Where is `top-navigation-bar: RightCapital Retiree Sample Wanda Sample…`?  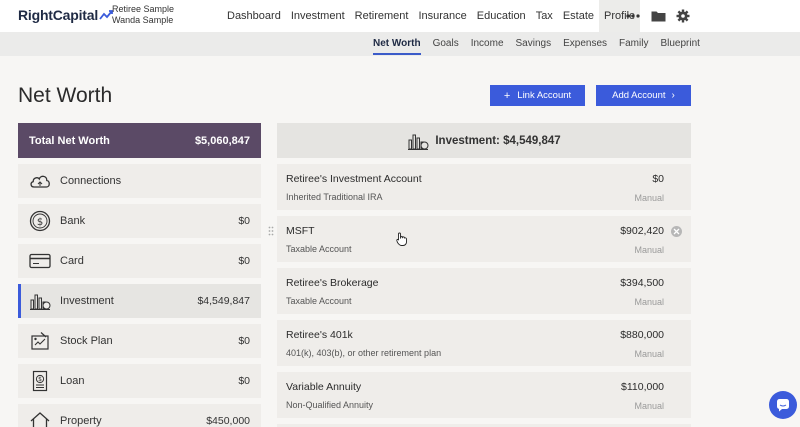
top-navigation-bar: RightCapital Retiree Sample Wanda Sample… is located at coordinates (400, 16).